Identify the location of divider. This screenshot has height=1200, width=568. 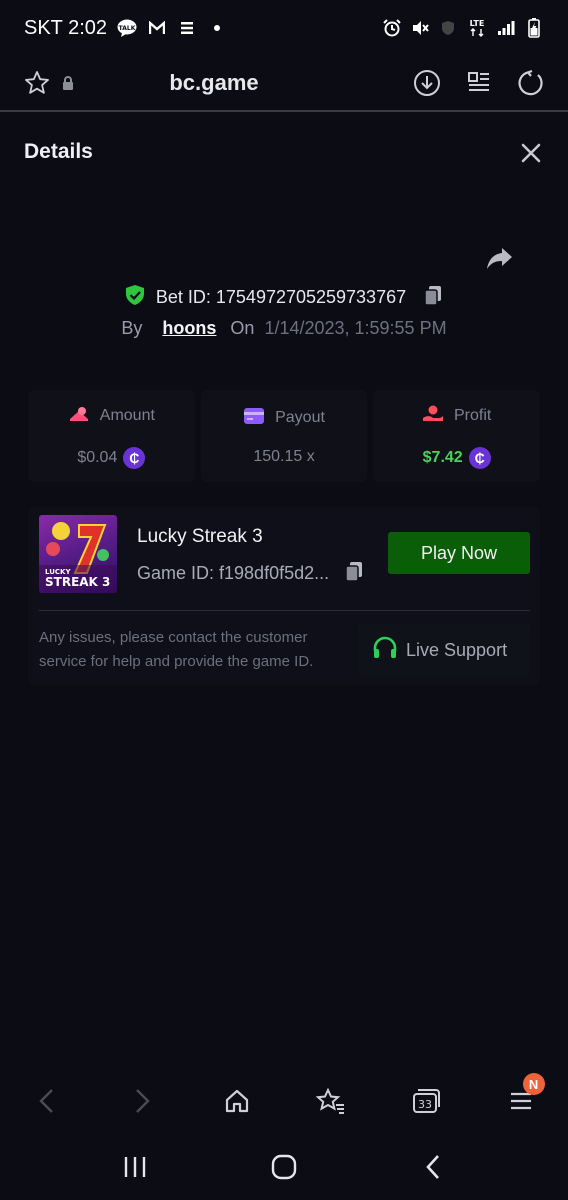
(284, 610).